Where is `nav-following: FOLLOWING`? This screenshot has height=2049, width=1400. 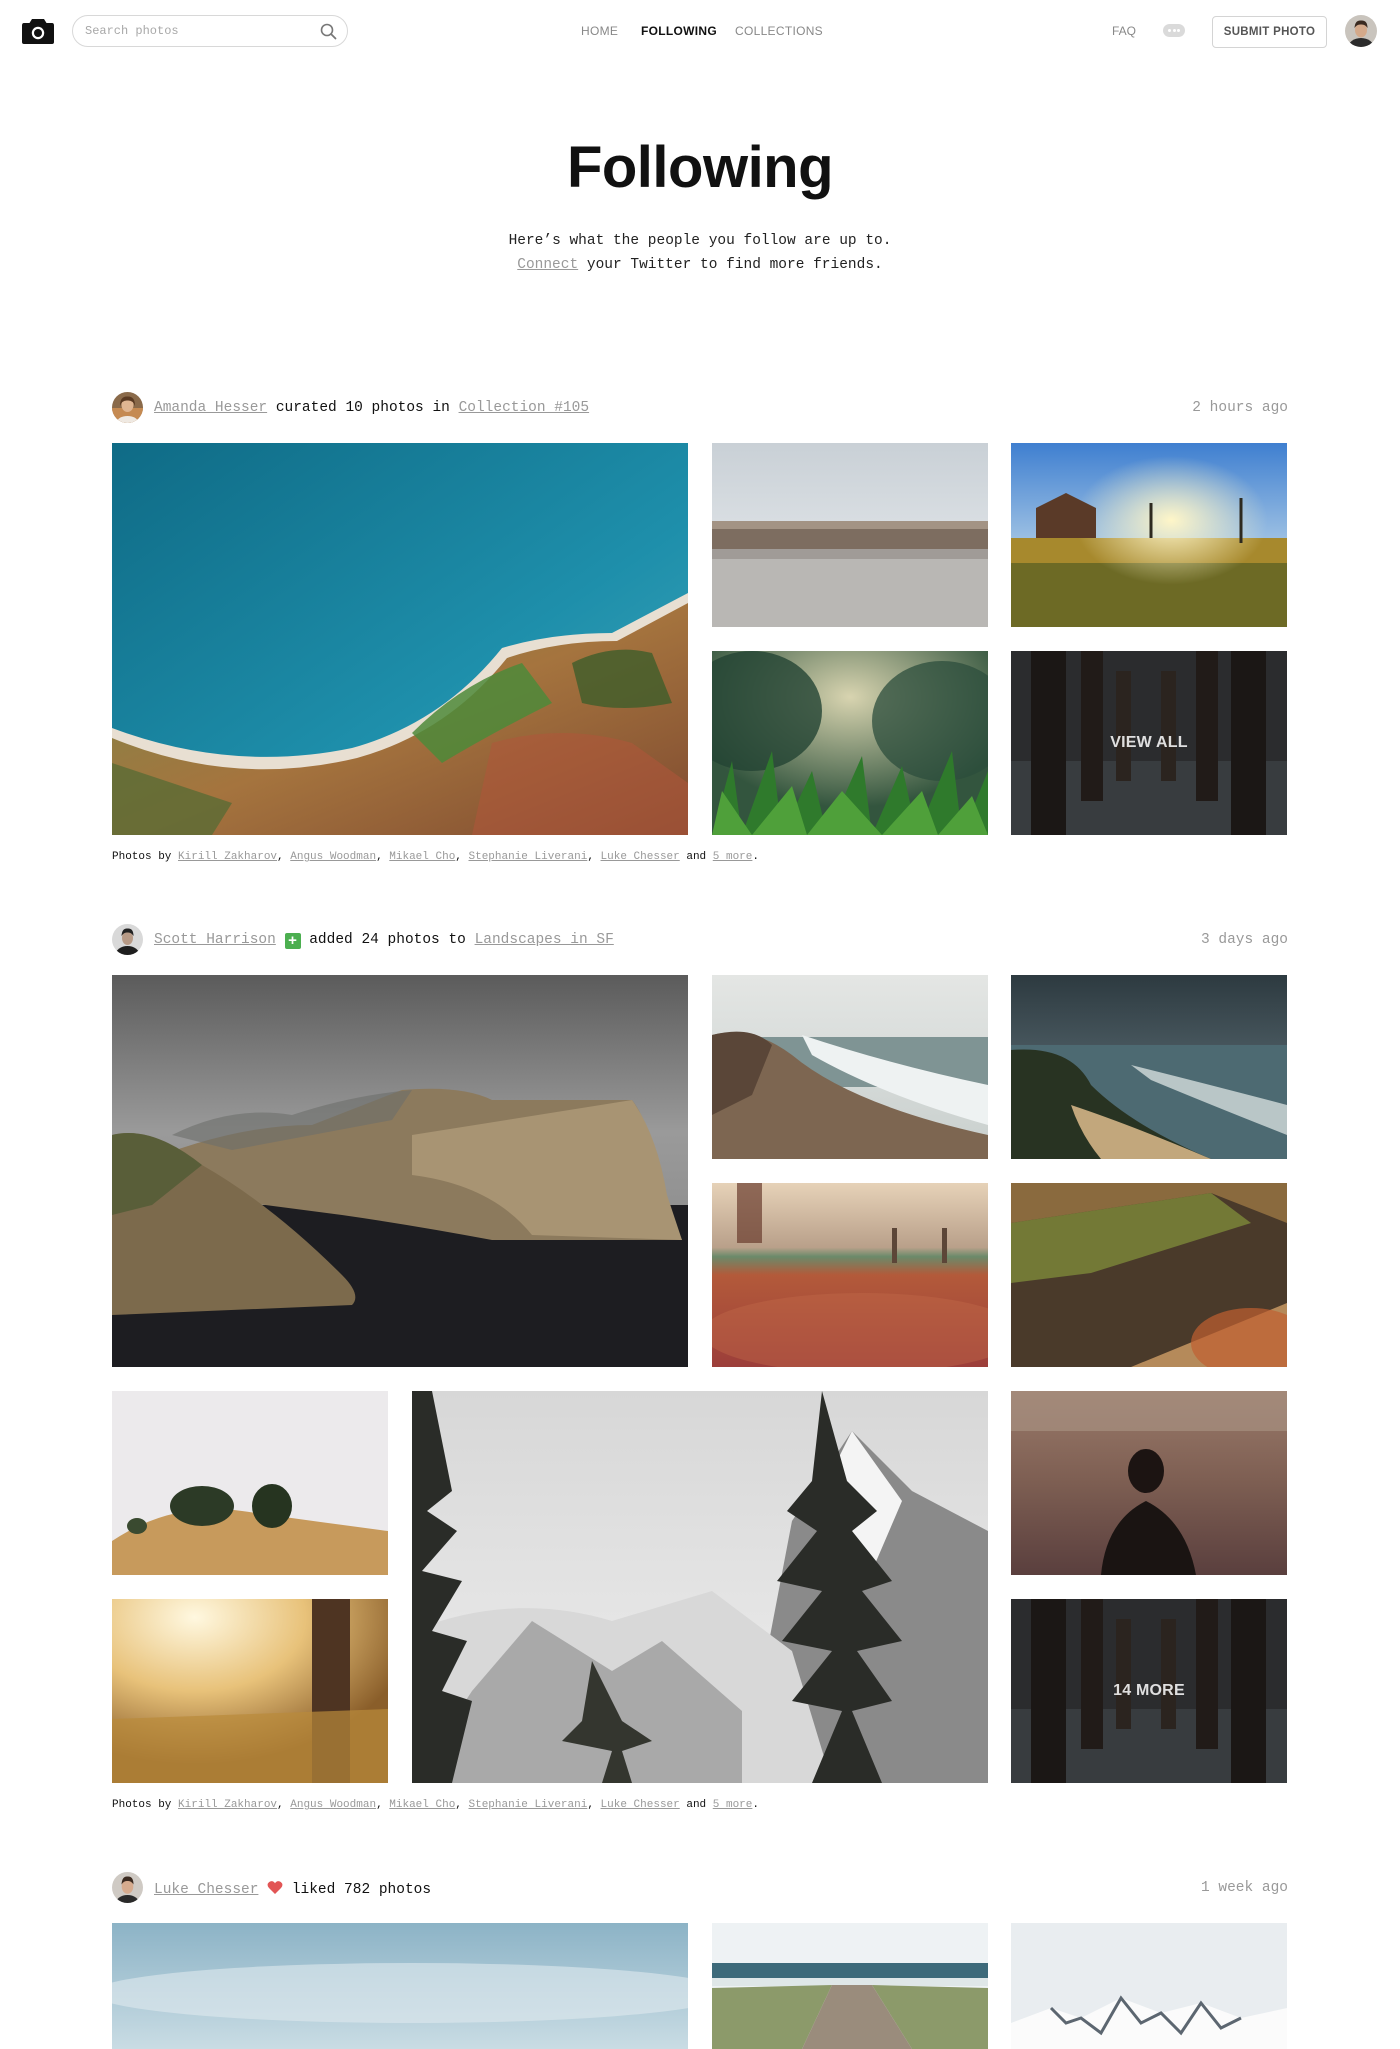
nav-following: FOLLOWING is located at coordinates (679, 31).